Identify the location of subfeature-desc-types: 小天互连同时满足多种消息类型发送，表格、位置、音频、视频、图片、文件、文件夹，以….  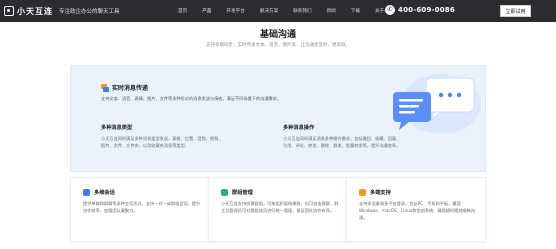
(162, 142).